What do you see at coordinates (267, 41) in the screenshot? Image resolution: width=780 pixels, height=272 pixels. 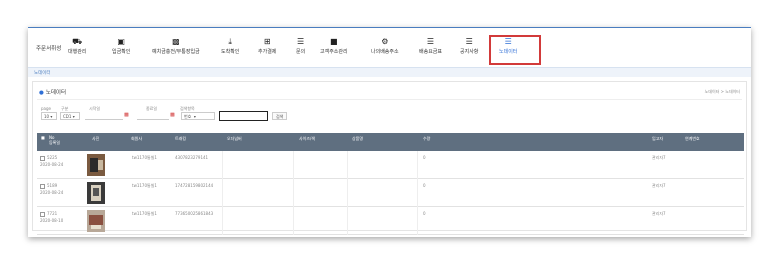 I see `plus-square-icon: ⊞` at bounding box center [267, 41].